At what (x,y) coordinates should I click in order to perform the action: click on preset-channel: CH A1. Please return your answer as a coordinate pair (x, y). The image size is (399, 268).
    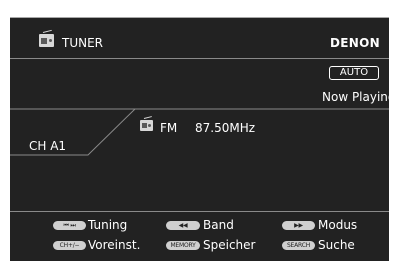
    Looking at the image, I should click on (48, 146).